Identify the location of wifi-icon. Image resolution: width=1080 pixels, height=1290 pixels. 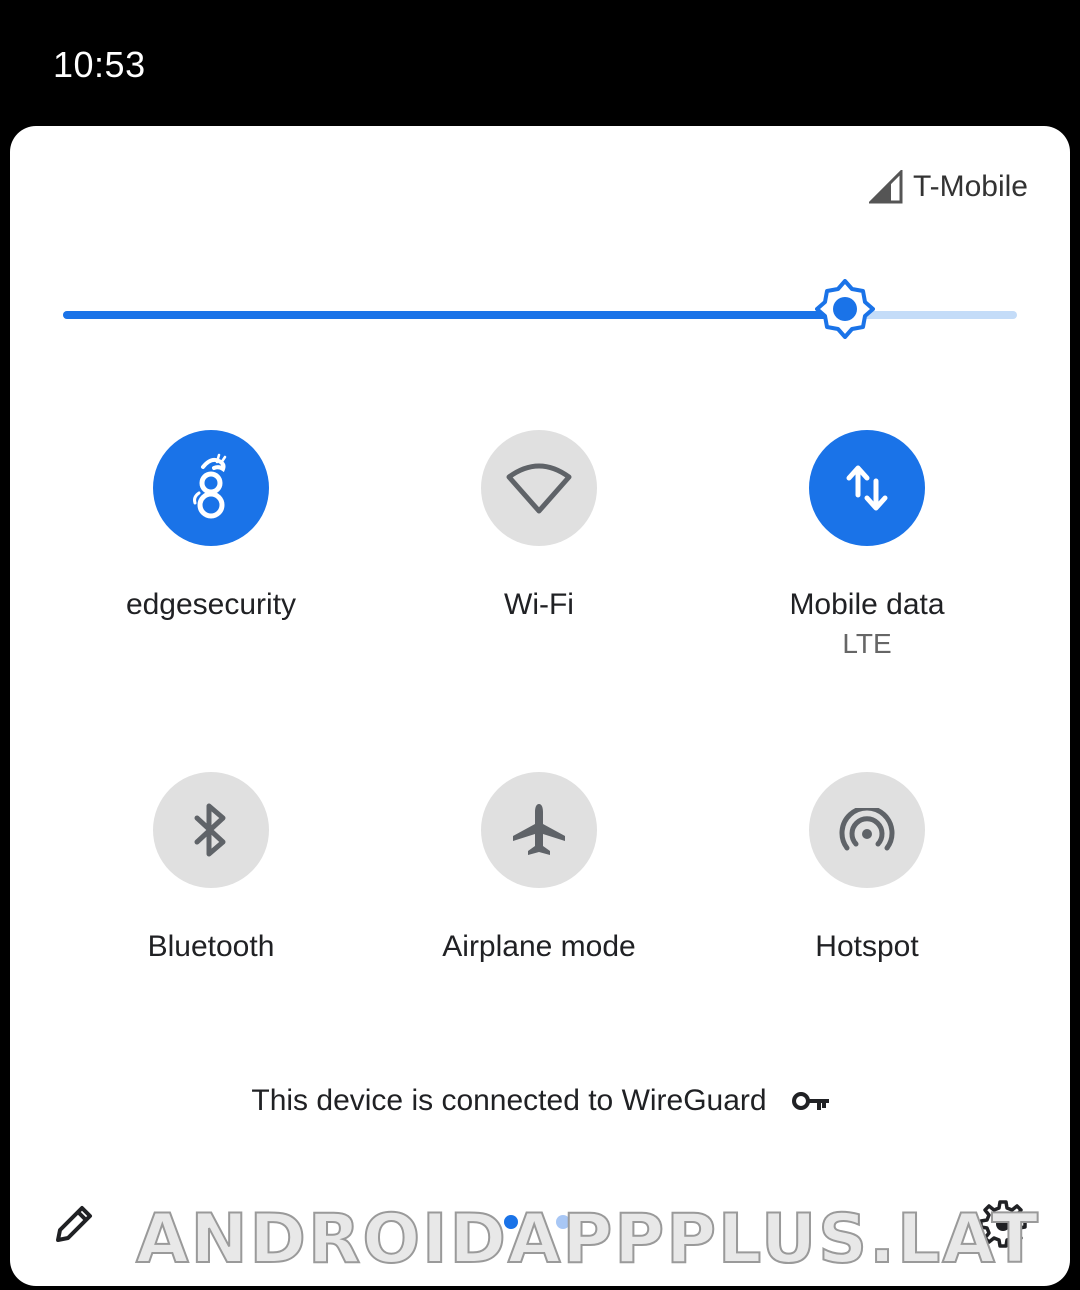
(539, 488).